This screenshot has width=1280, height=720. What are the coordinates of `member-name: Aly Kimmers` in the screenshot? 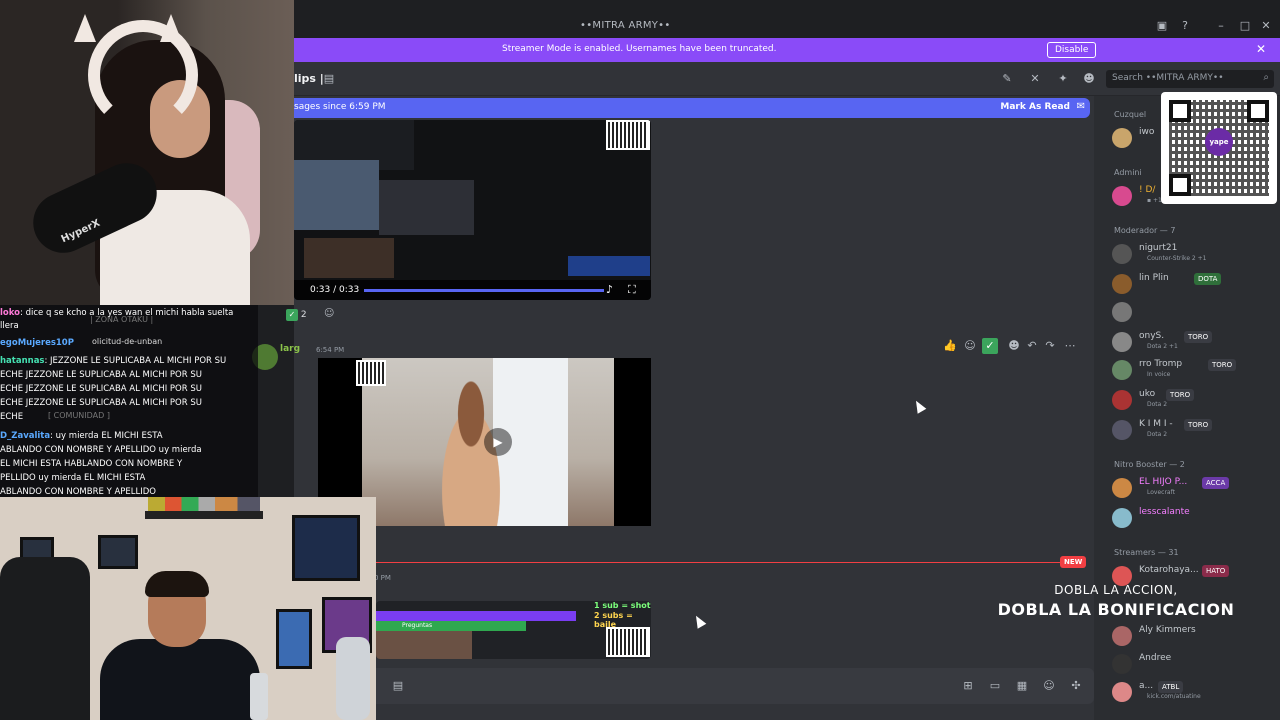 It's located at (1167, 630).